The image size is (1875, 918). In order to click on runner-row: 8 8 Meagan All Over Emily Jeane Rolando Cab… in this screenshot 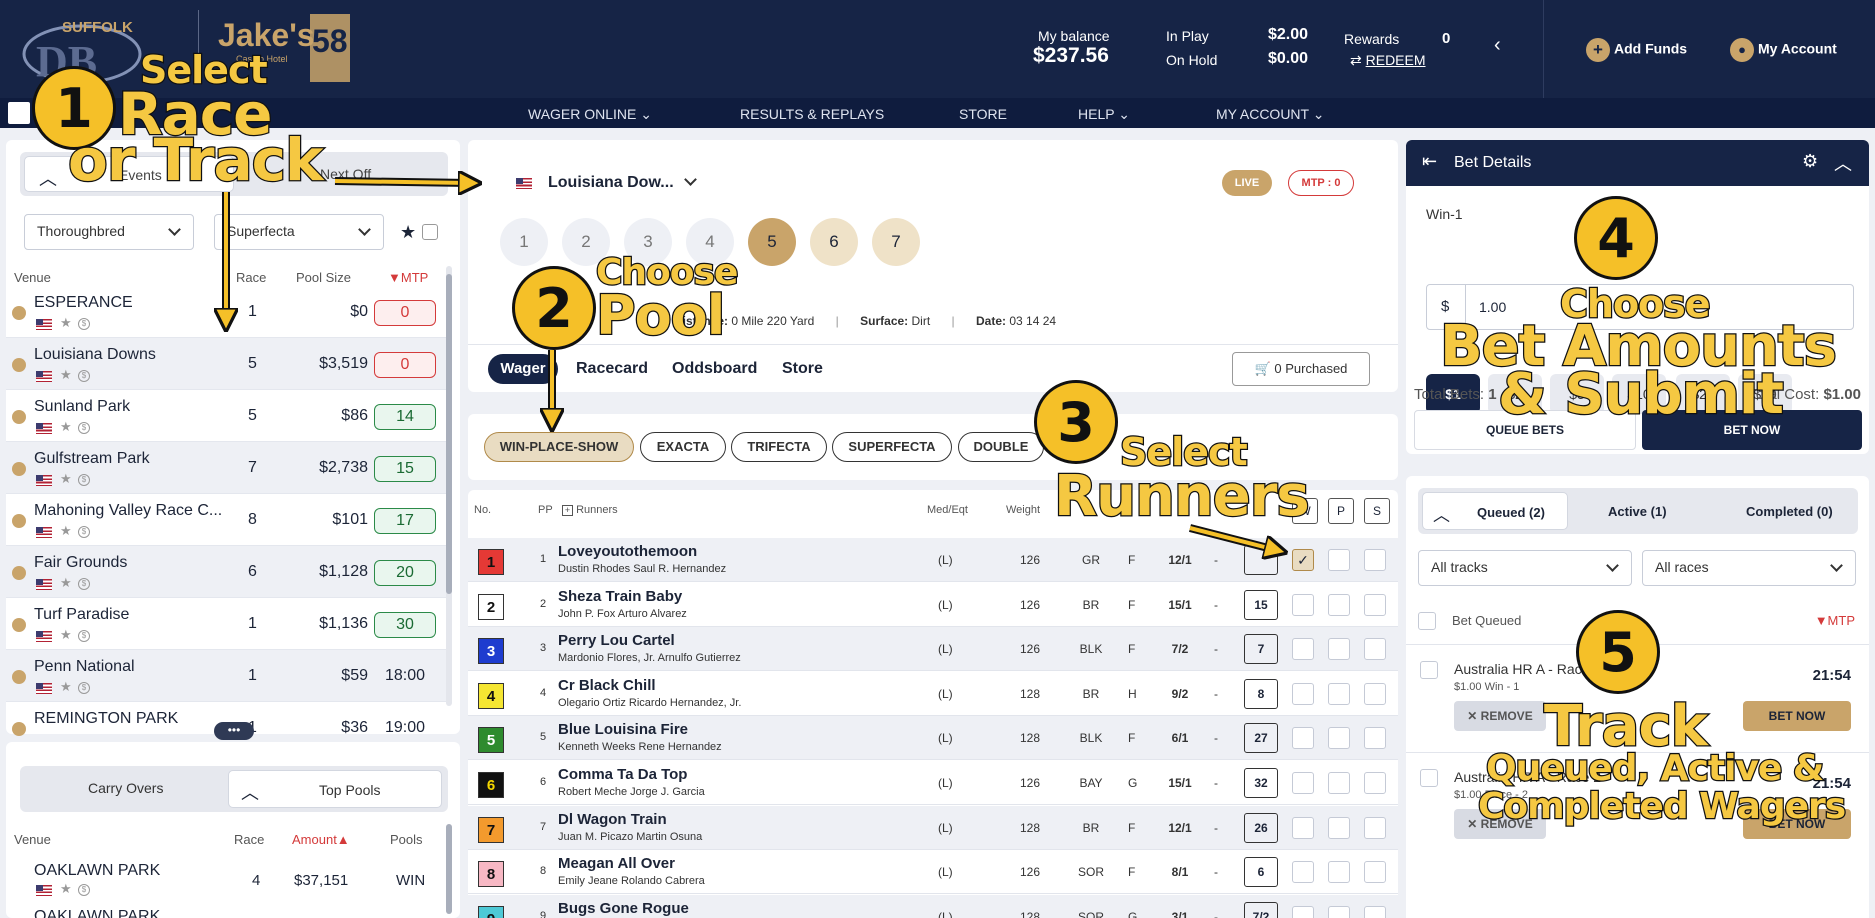, I will do `click(933, 872)`.